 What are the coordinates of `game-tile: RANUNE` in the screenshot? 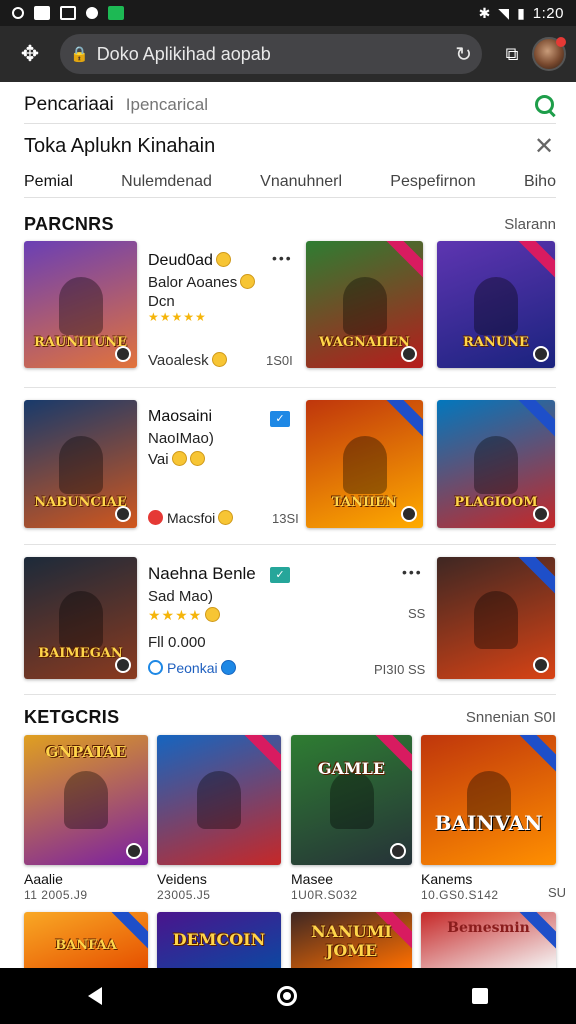 It's located at (496, 304).